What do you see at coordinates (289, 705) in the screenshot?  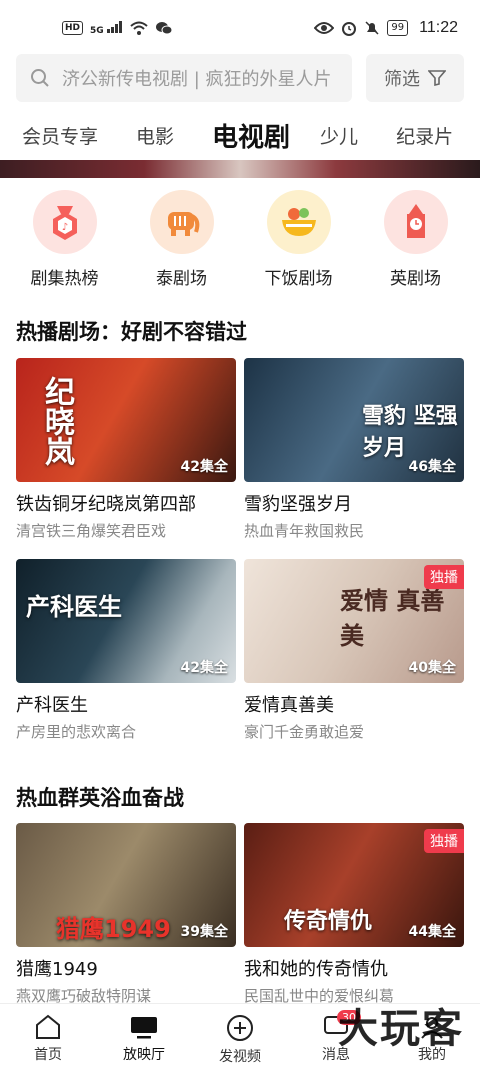 I see `show-title: 爱情真善美` at bounding box center [289, 705].